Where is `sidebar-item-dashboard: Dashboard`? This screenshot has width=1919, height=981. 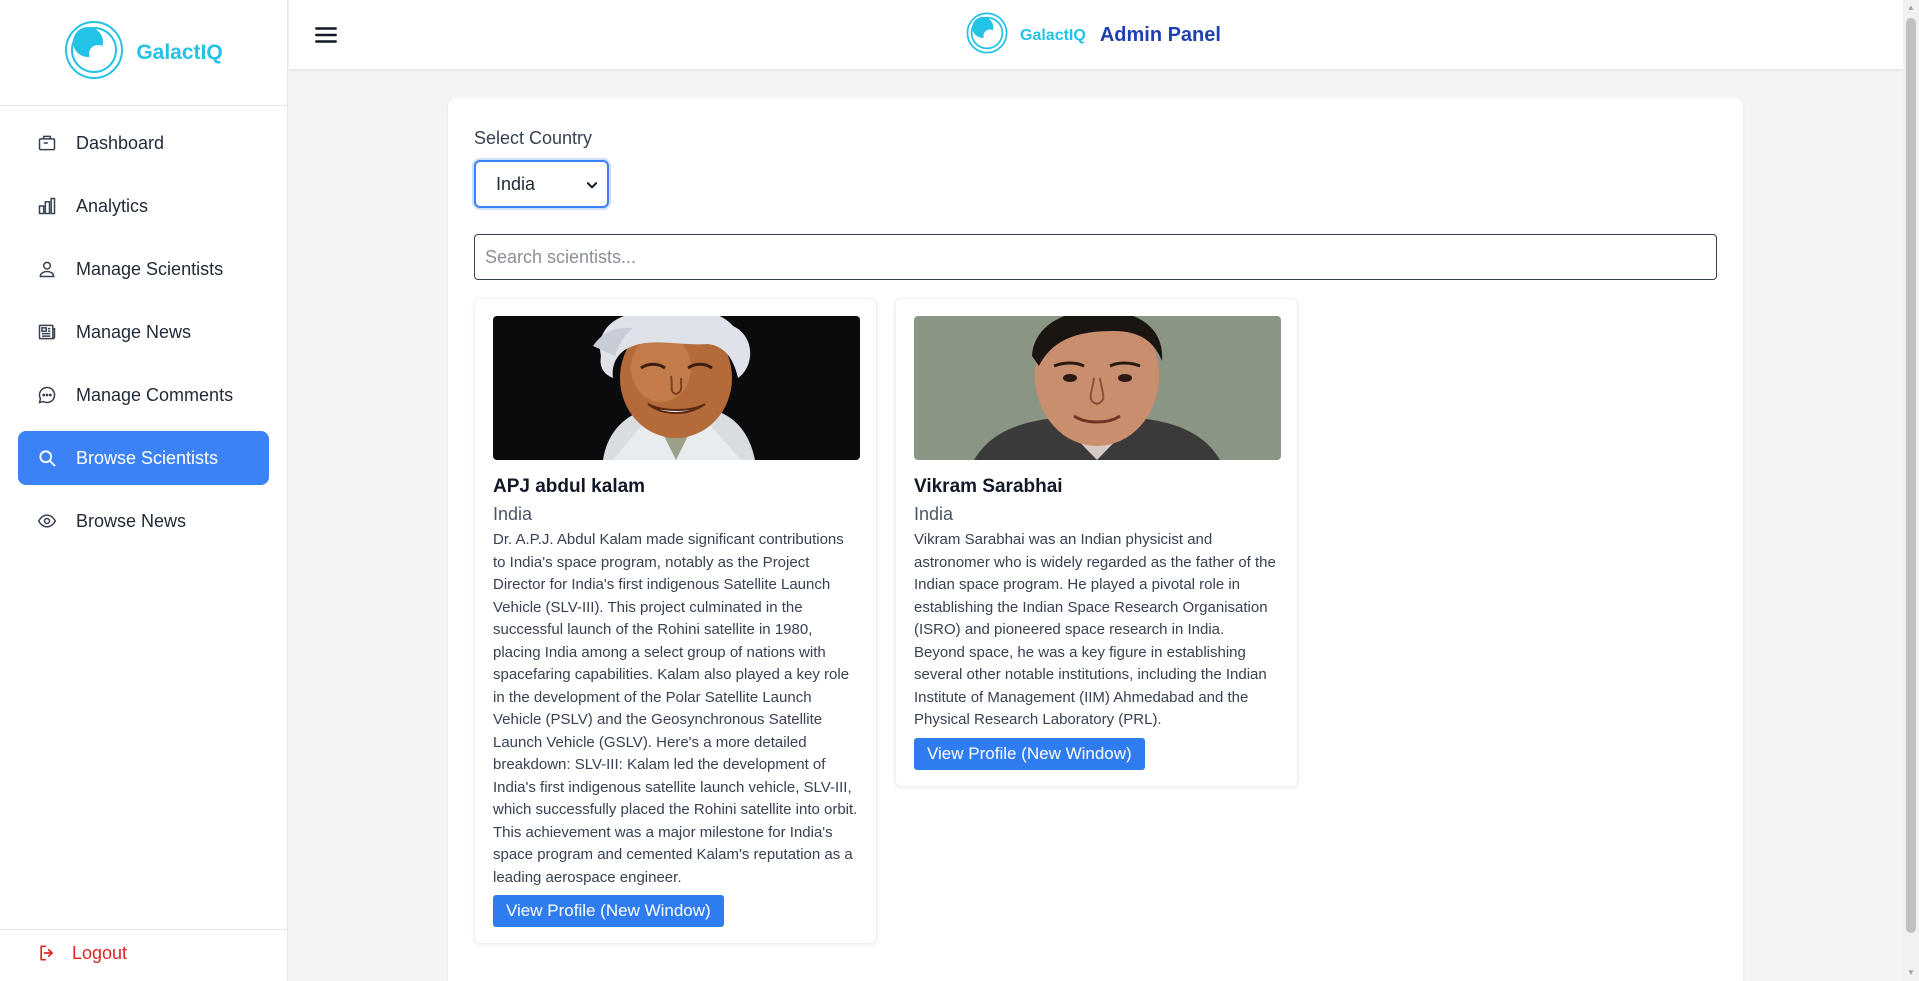 sidebar-item-dashboard: Dashboard is located at coordinates (143, 143).